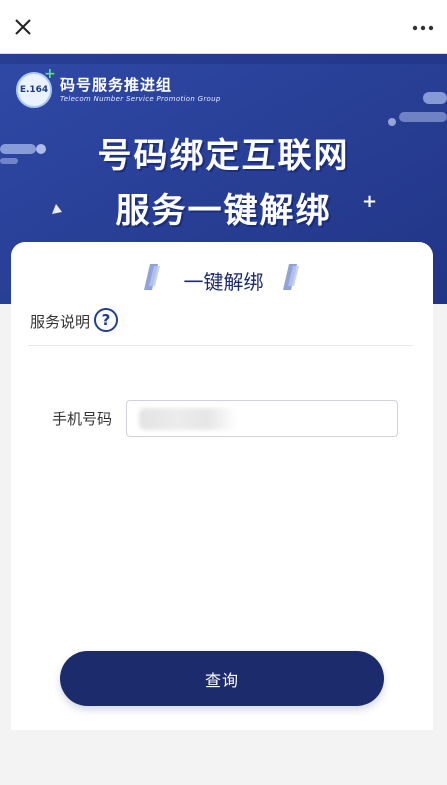 The width and height of the screenshot is (447, 785). Describe the element at coordinates (223, 282) in the screenshot. I see `card-title: 一键解绑` at that location.